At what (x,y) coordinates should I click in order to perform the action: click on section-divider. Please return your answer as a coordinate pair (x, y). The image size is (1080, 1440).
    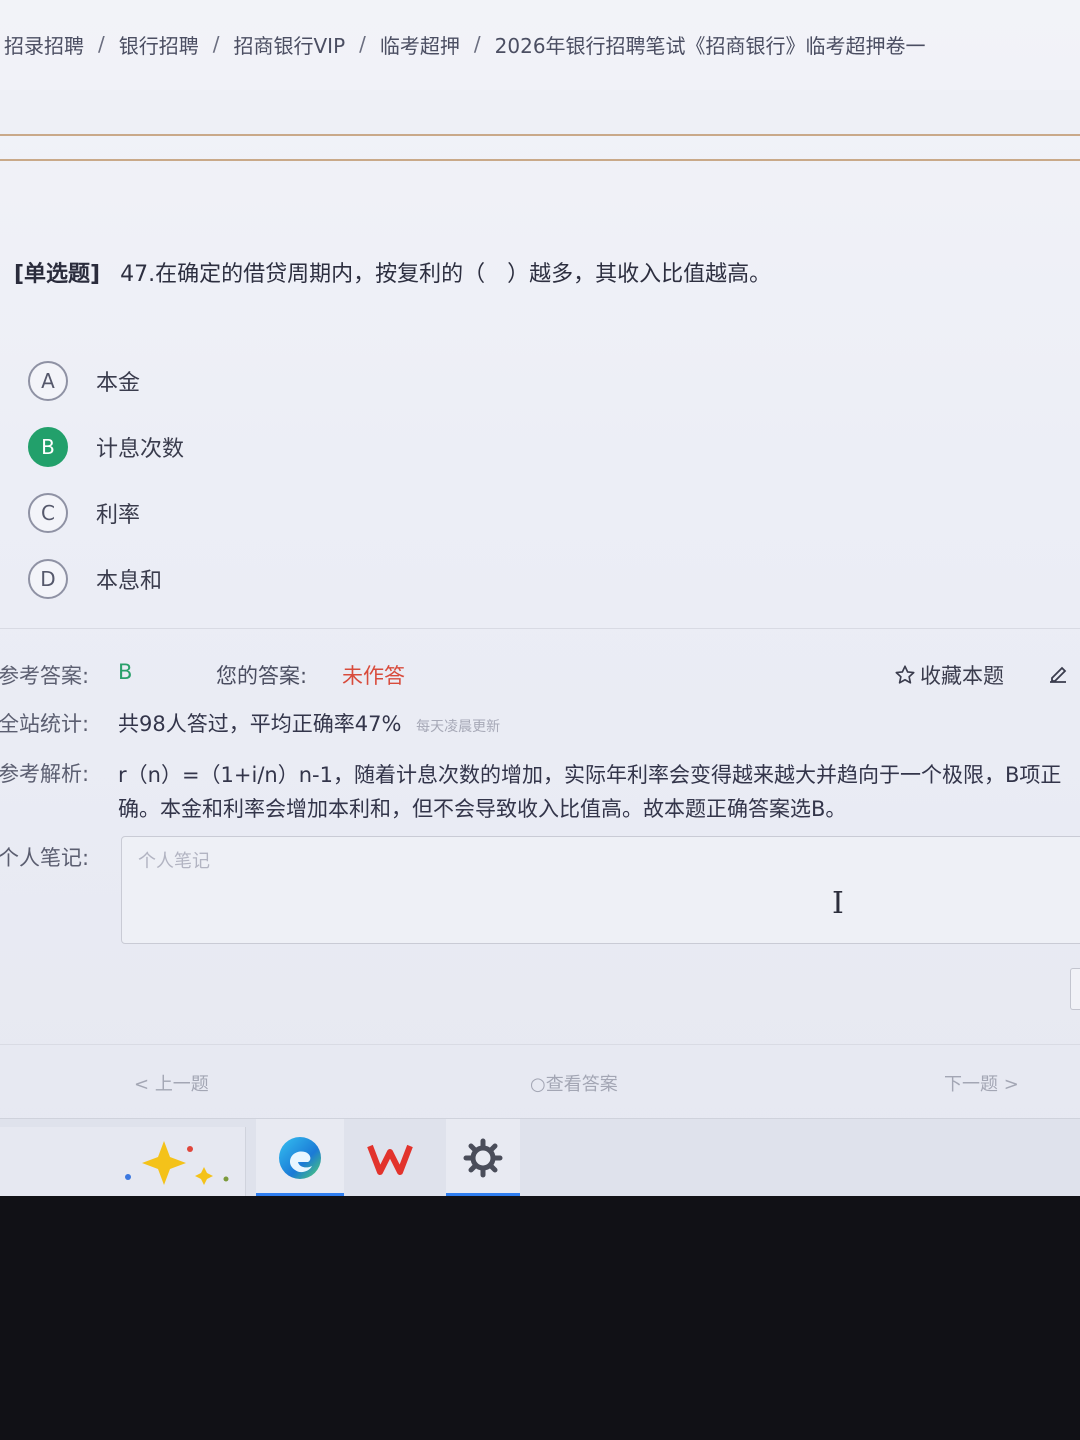
    Looking at the image, I should click on (540, 628).